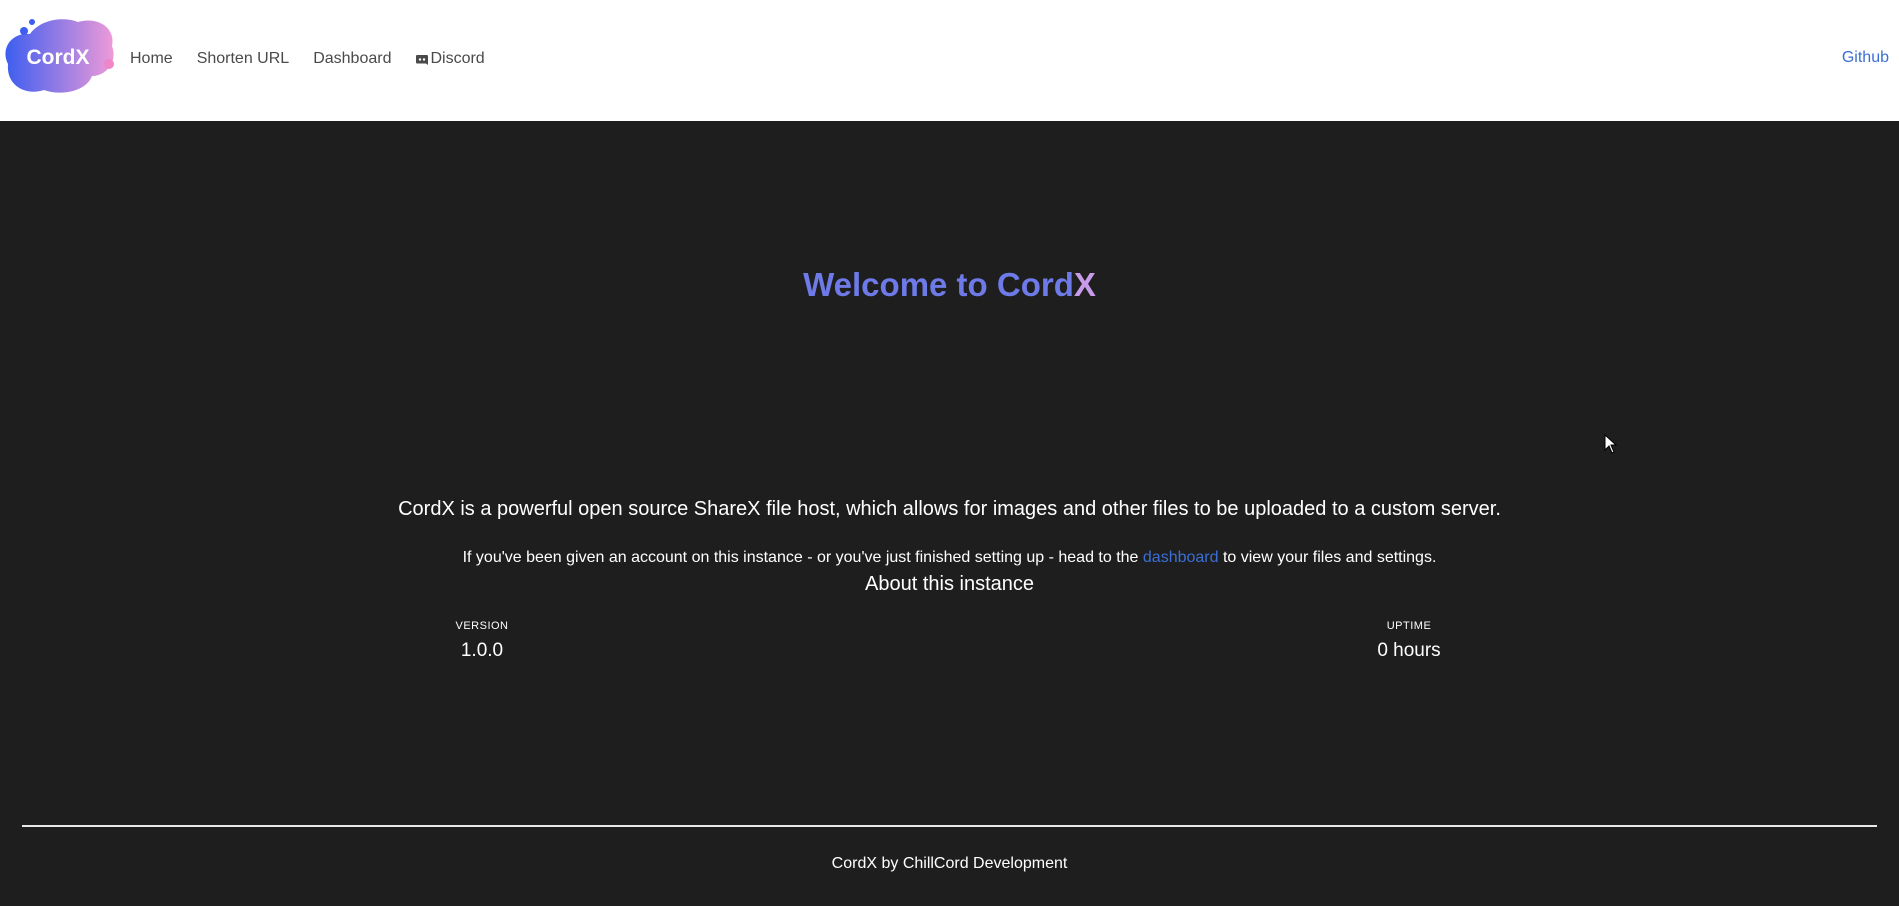  What do you see at coordinates (352, 59) in the screenshot?
I see `nav-dashboard: Dashboard` at bounding box center [352, 59].